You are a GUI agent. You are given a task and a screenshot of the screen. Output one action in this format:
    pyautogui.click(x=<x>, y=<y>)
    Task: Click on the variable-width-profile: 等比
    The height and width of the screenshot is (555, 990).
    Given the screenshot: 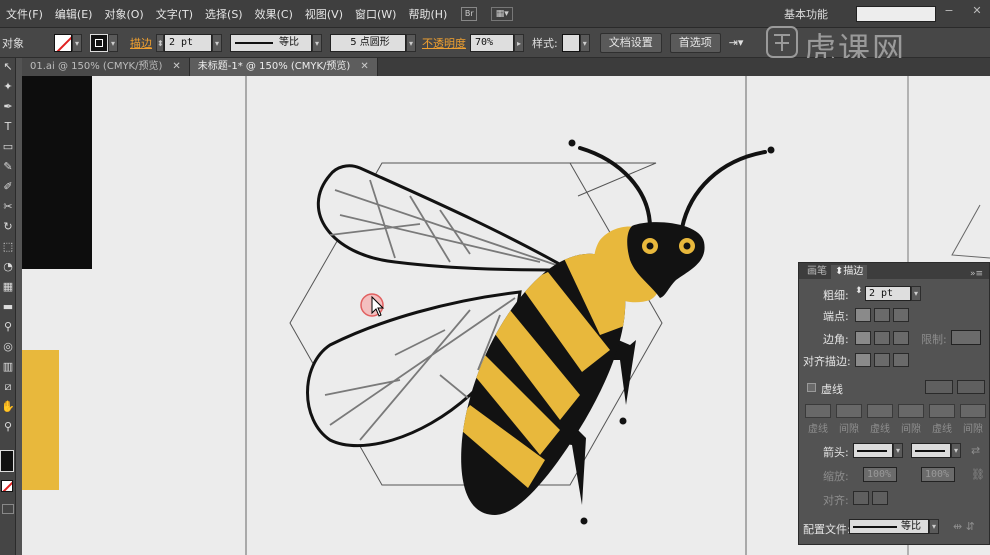 What is the action you would take?
    pyautogui.click(x=271, y=42)
    